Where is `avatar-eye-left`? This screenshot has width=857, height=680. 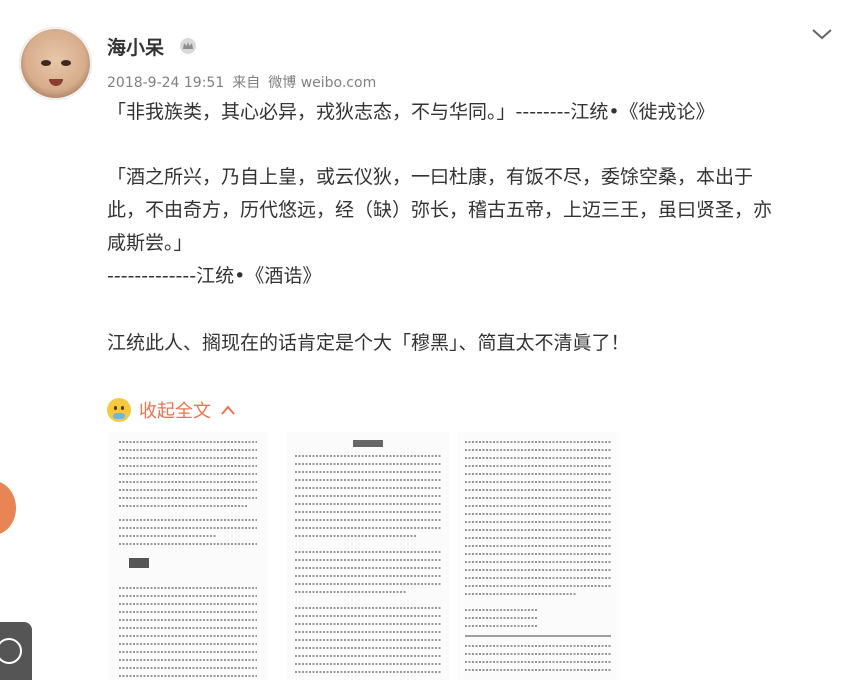 avatar-eye-left is located at coordinates (46, 63).